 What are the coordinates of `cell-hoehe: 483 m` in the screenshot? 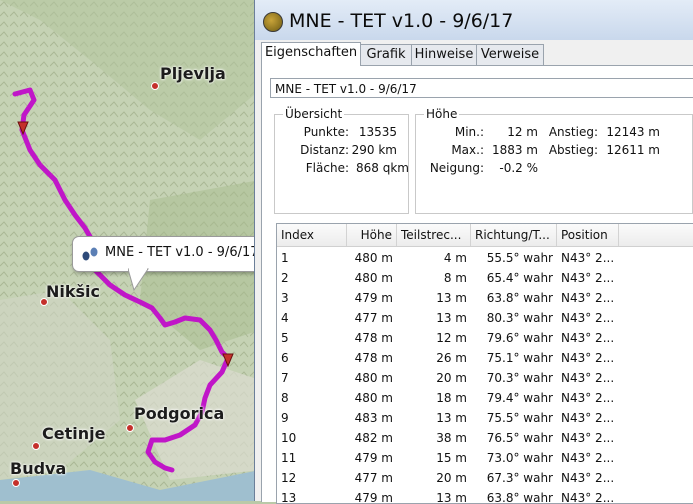 It's located at (373, 418).